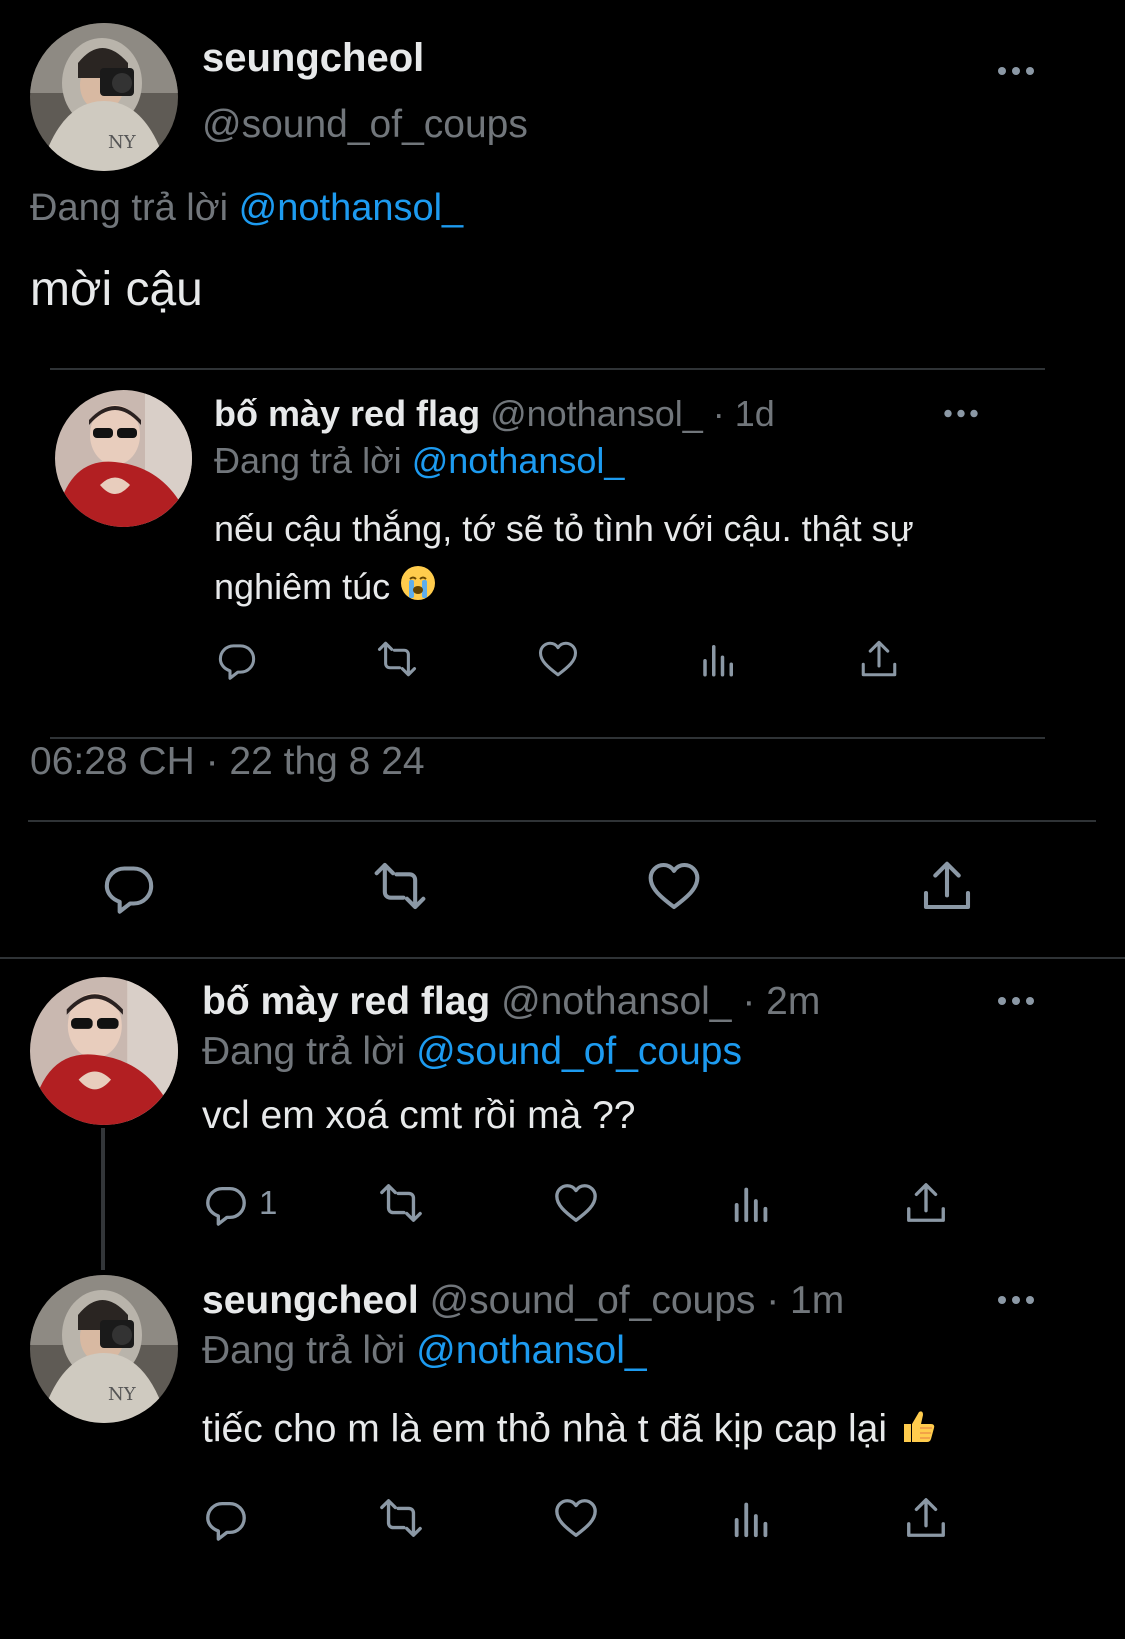  What do you see at coordinates (926, 1518) in the screenshot?
I see `reply2-share-icon` at bounding box center [926, 1518].